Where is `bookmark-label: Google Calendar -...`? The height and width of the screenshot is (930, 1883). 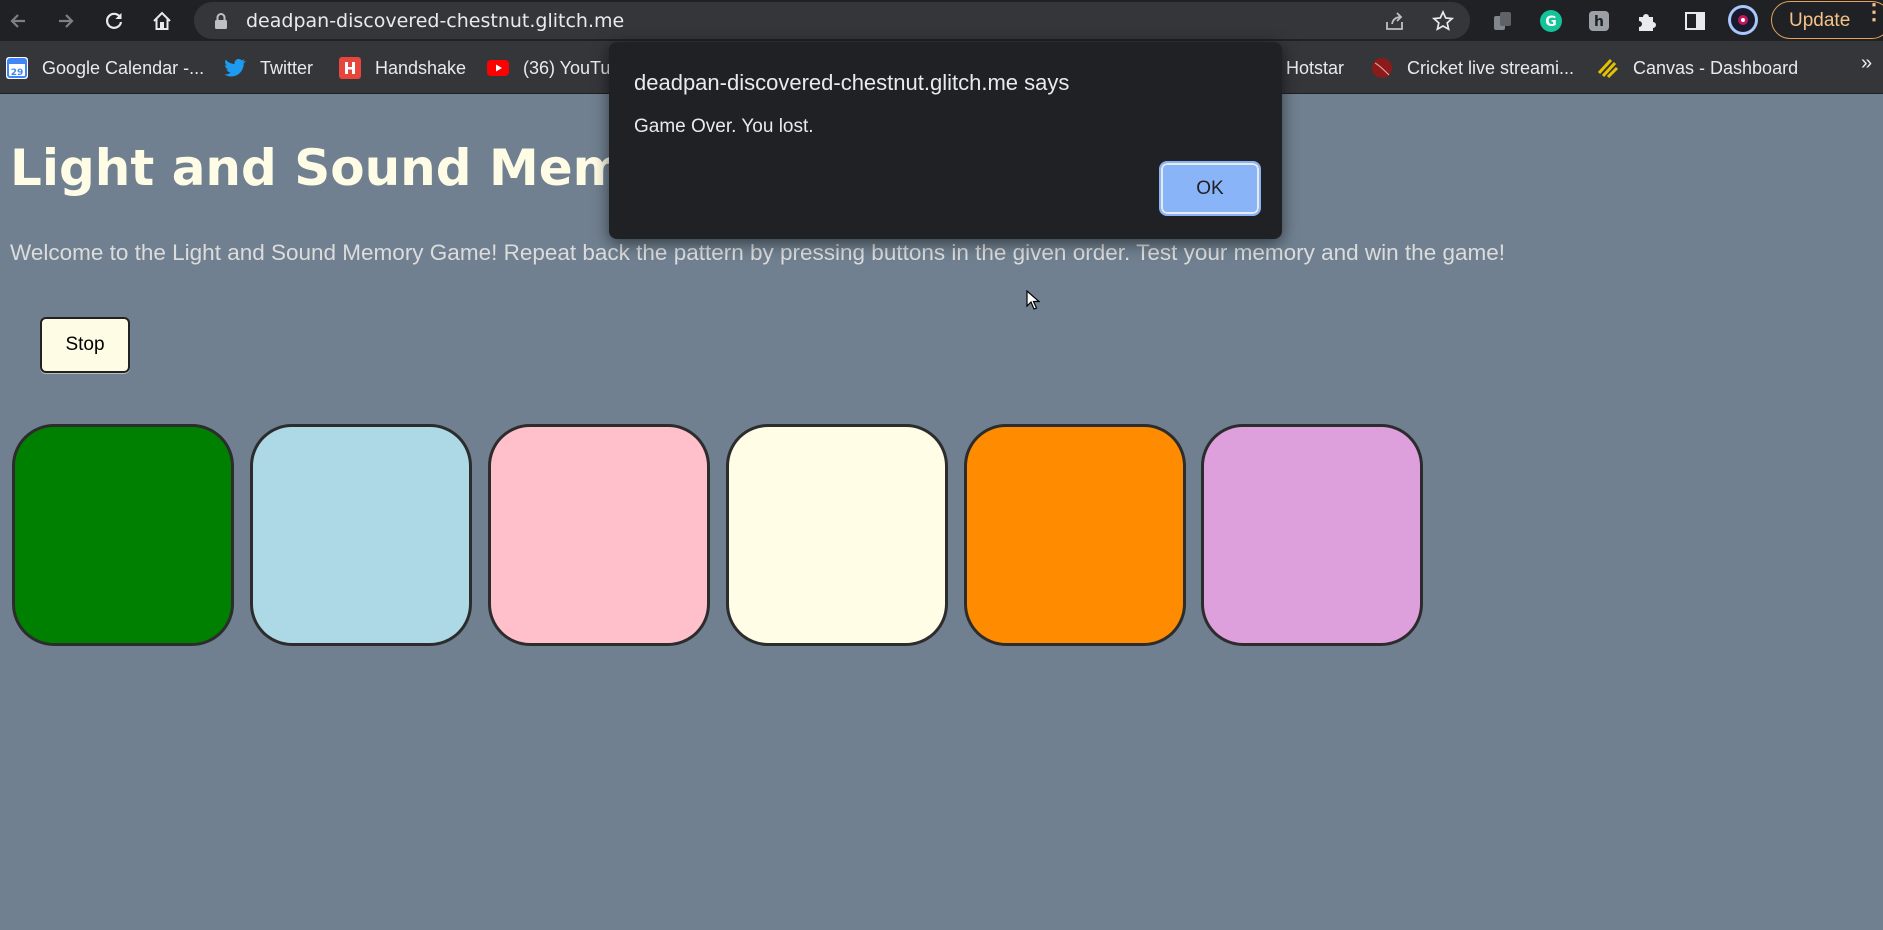 bookmark-label: Google Calendar -... is located at coordinates (123, 67).